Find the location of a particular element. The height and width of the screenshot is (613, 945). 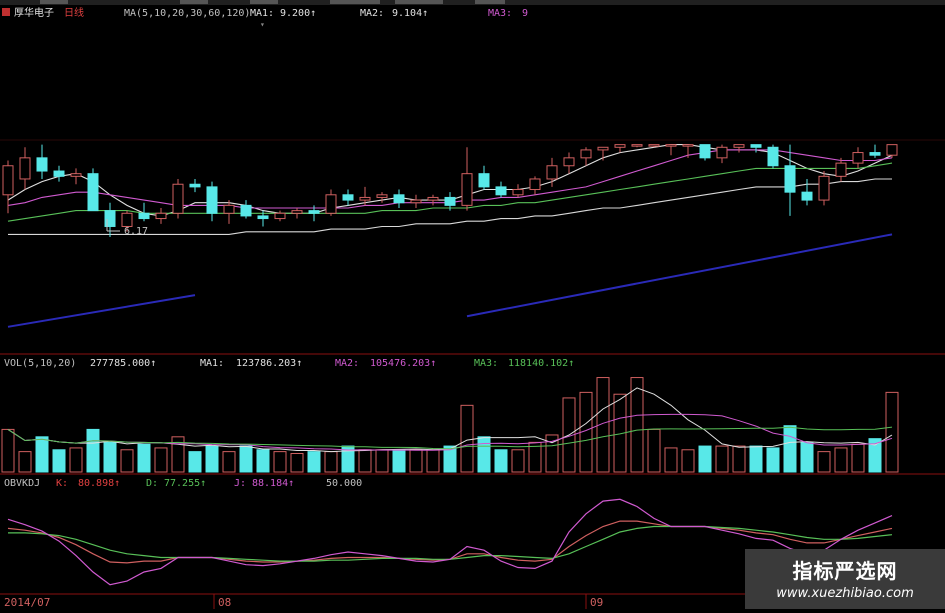

stock-menu-button is located at coordinates (6, 12).